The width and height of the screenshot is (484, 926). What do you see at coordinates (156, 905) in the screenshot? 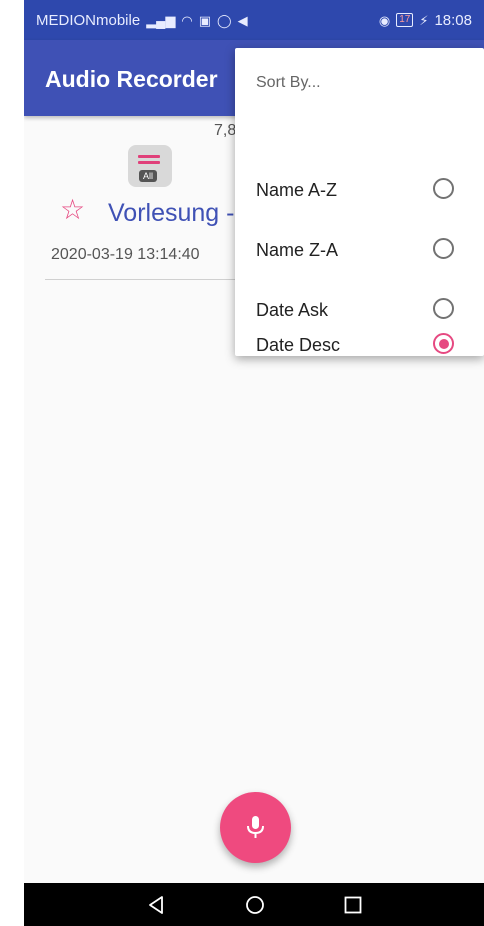
I see `back-icon` at bounding box center [156, 905].